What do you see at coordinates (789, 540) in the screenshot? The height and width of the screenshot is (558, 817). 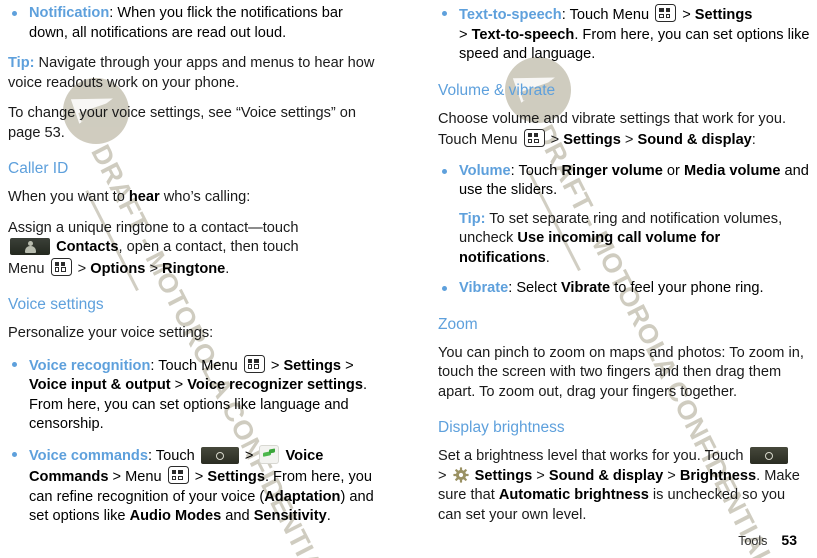 I see `footer-page-number: 53` at bounding box center [789, 540].